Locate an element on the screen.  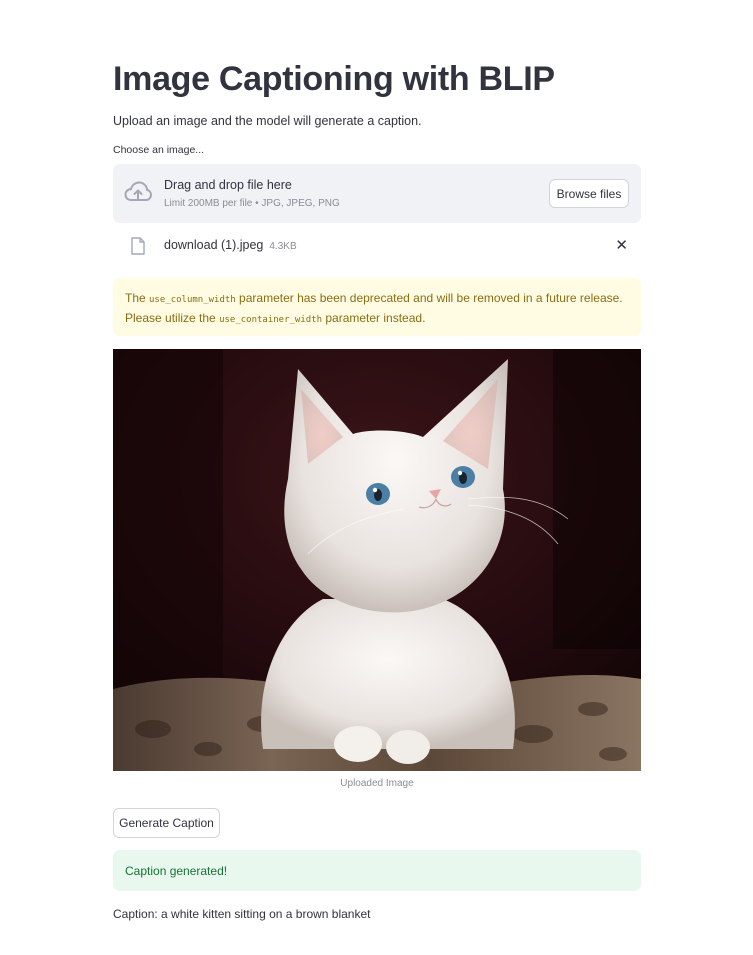
warning-code-new-param: use_container_width is located at coordinates (271, 320).